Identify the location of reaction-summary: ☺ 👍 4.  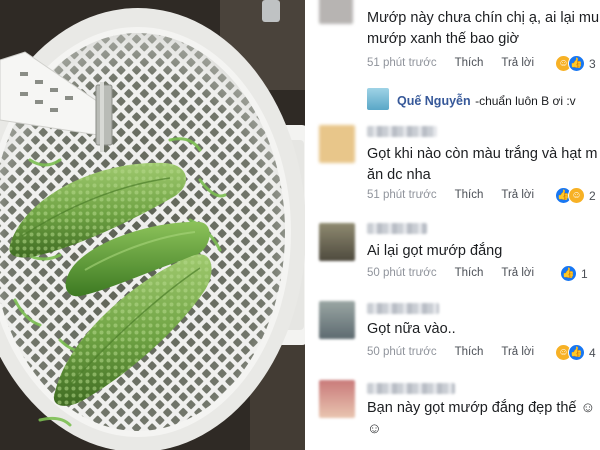
(575, 352).